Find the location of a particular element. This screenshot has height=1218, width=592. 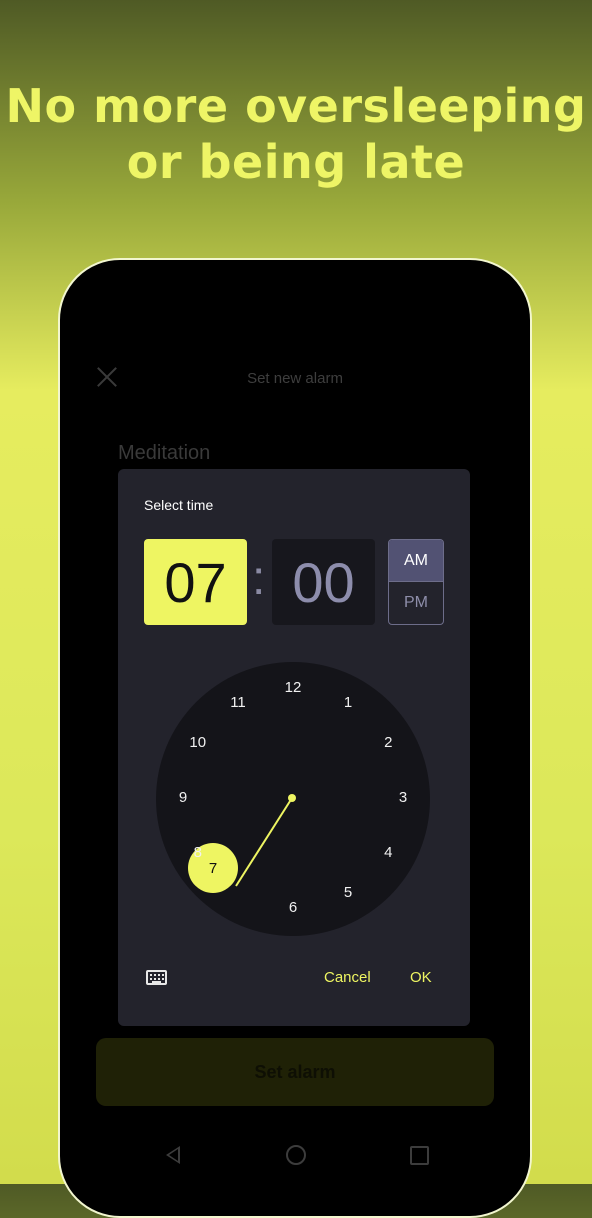

headline-line-1-text: No more oversleeping is located at coordinates (296, 106).